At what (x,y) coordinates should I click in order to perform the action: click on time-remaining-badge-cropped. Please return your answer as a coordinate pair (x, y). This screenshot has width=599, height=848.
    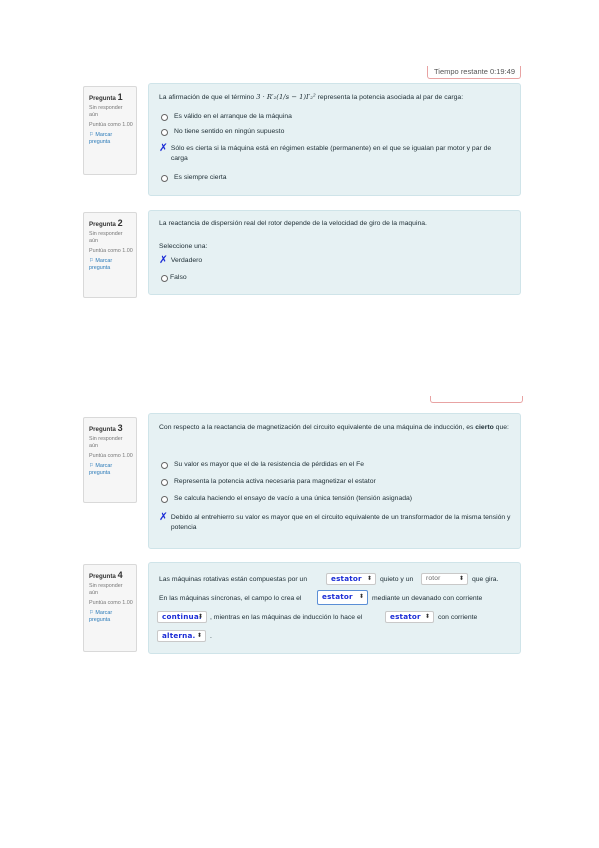
    Looking at the image, I should click on (476, 399).